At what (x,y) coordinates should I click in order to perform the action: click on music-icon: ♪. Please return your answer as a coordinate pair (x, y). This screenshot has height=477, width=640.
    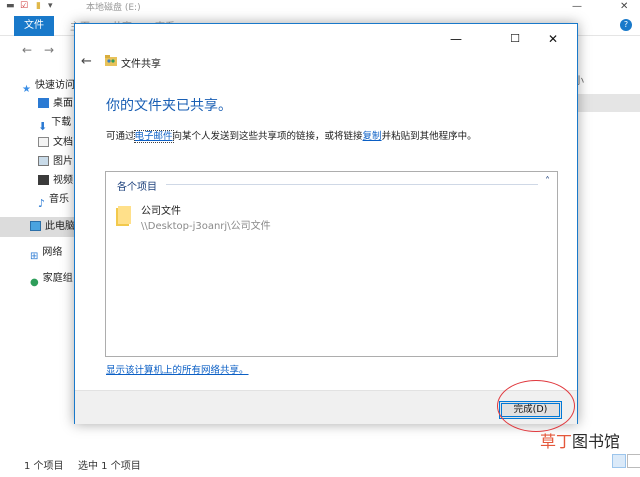
    Looking at the image, I should click on (42, 203).